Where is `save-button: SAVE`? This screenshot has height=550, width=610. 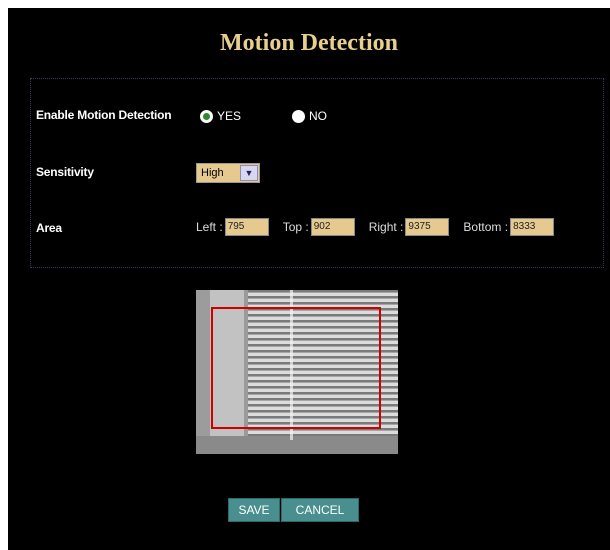 save-button: SAVE is located at coordinates (254, 510).